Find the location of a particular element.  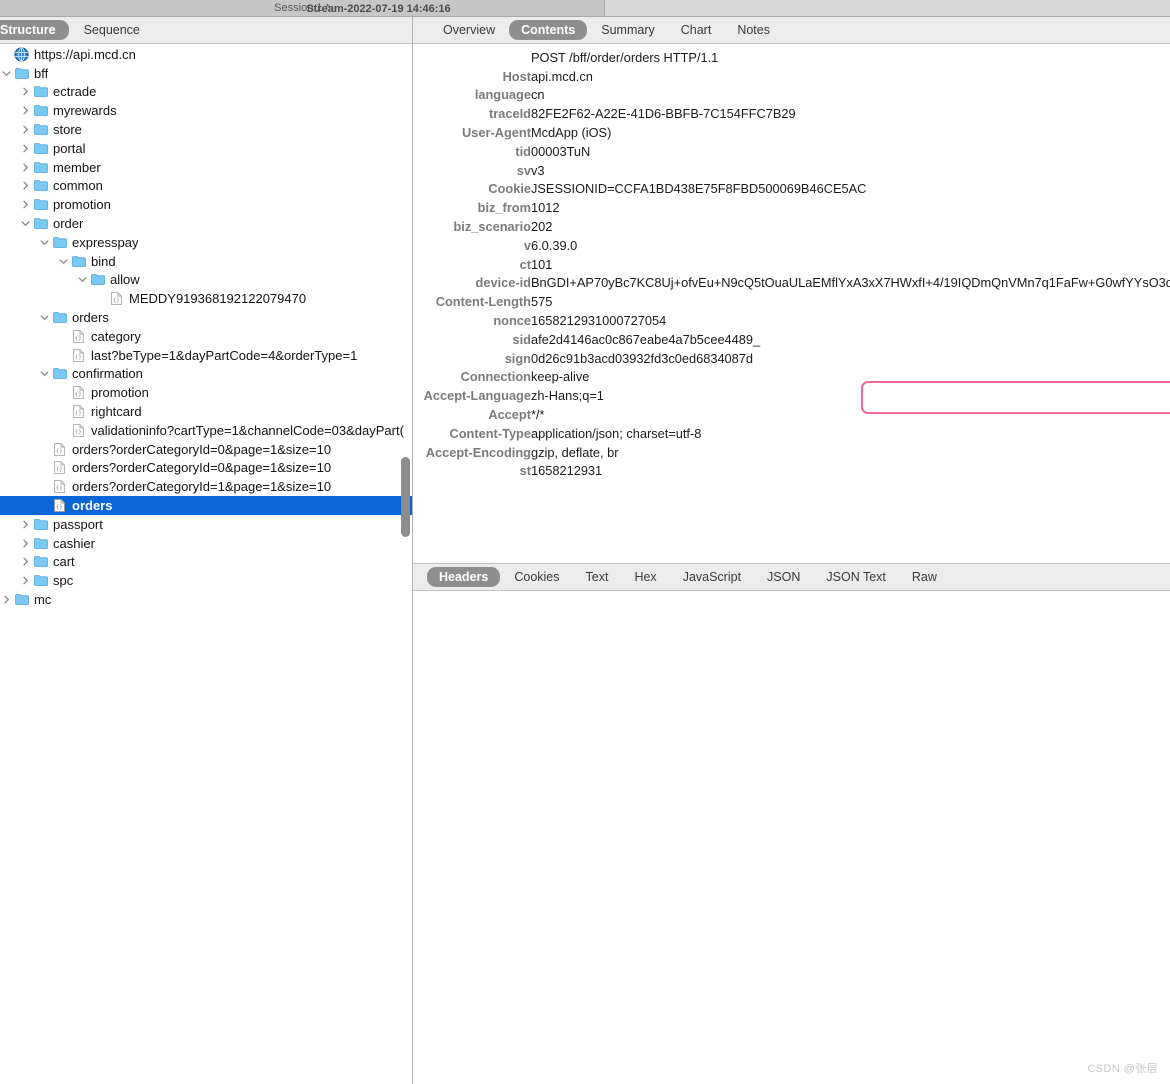

bodytab-json-text: JSON Text is located at coordinates (856, 577).